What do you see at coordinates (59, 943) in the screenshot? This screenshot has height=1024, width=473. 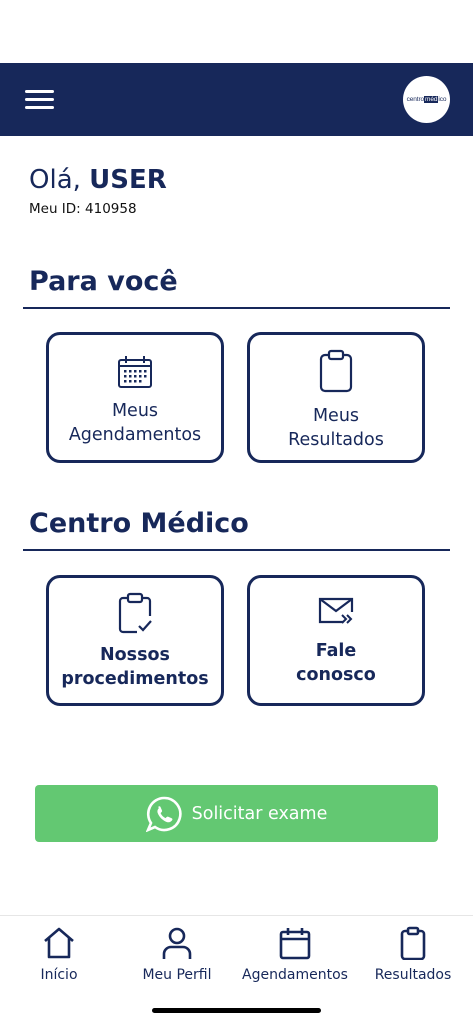 I see `home-icon` at bounding box center [59, 943].